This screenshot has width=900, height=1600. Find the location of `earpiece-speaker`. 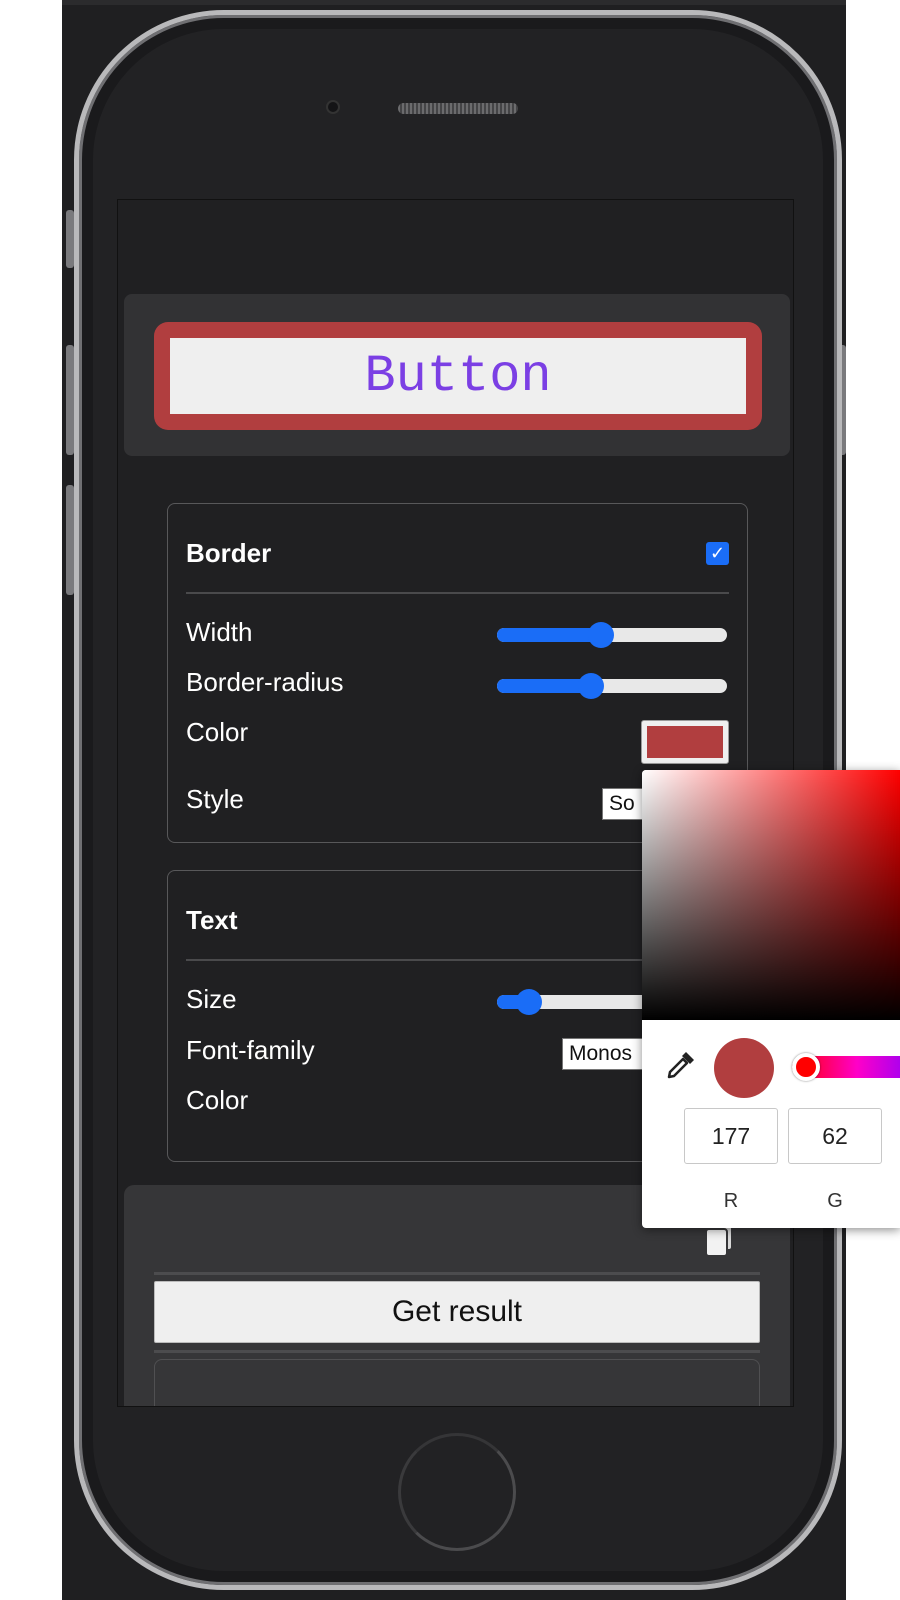

earpiece-speaker is located at coordinates (458, 108).